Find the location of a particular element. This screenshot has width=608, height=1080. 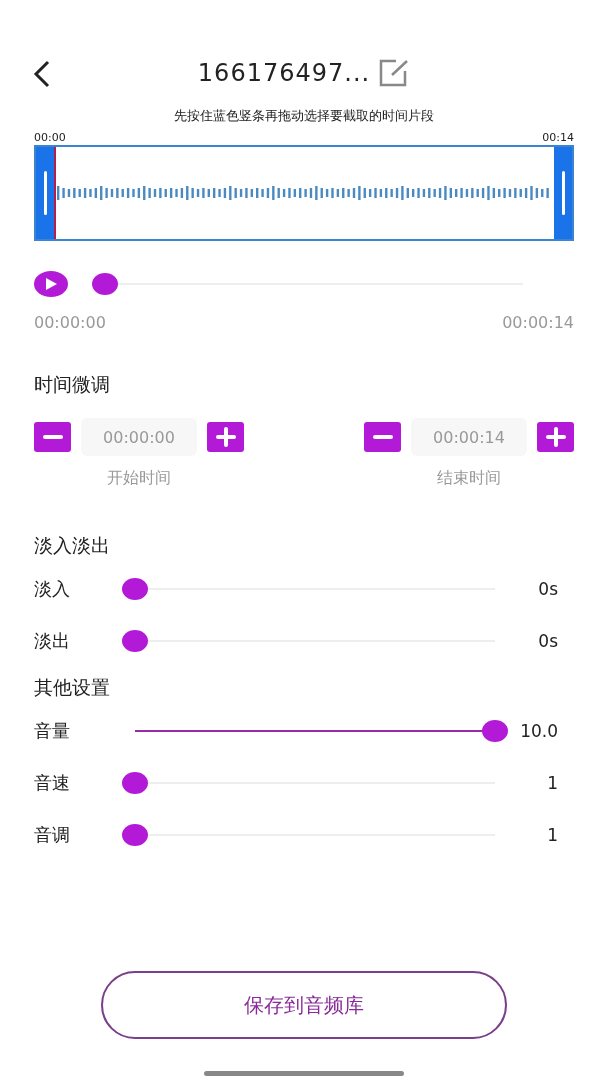

slider-label: 音调 is located at coordinates (52, 835).